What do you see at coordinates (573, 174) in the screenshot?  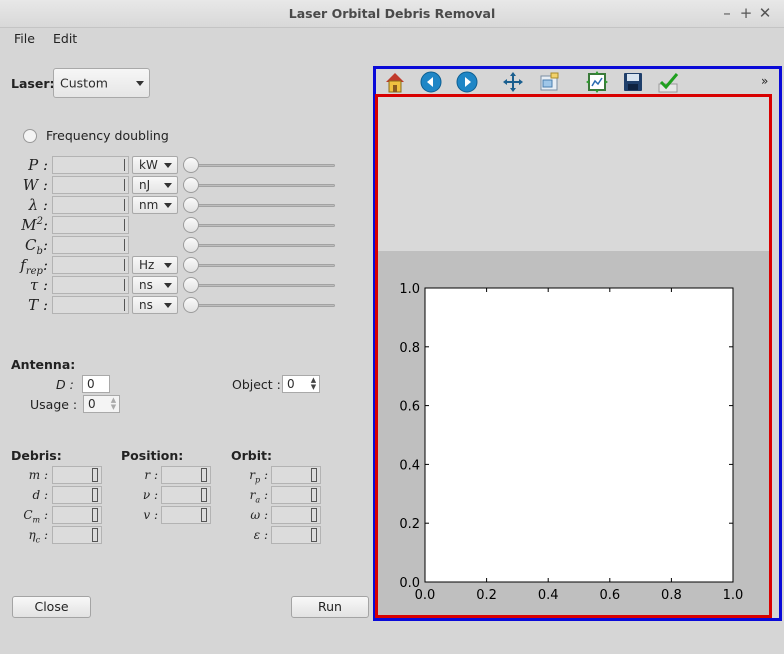 I see `figure-blank-area` at bounding box center [573, 174].